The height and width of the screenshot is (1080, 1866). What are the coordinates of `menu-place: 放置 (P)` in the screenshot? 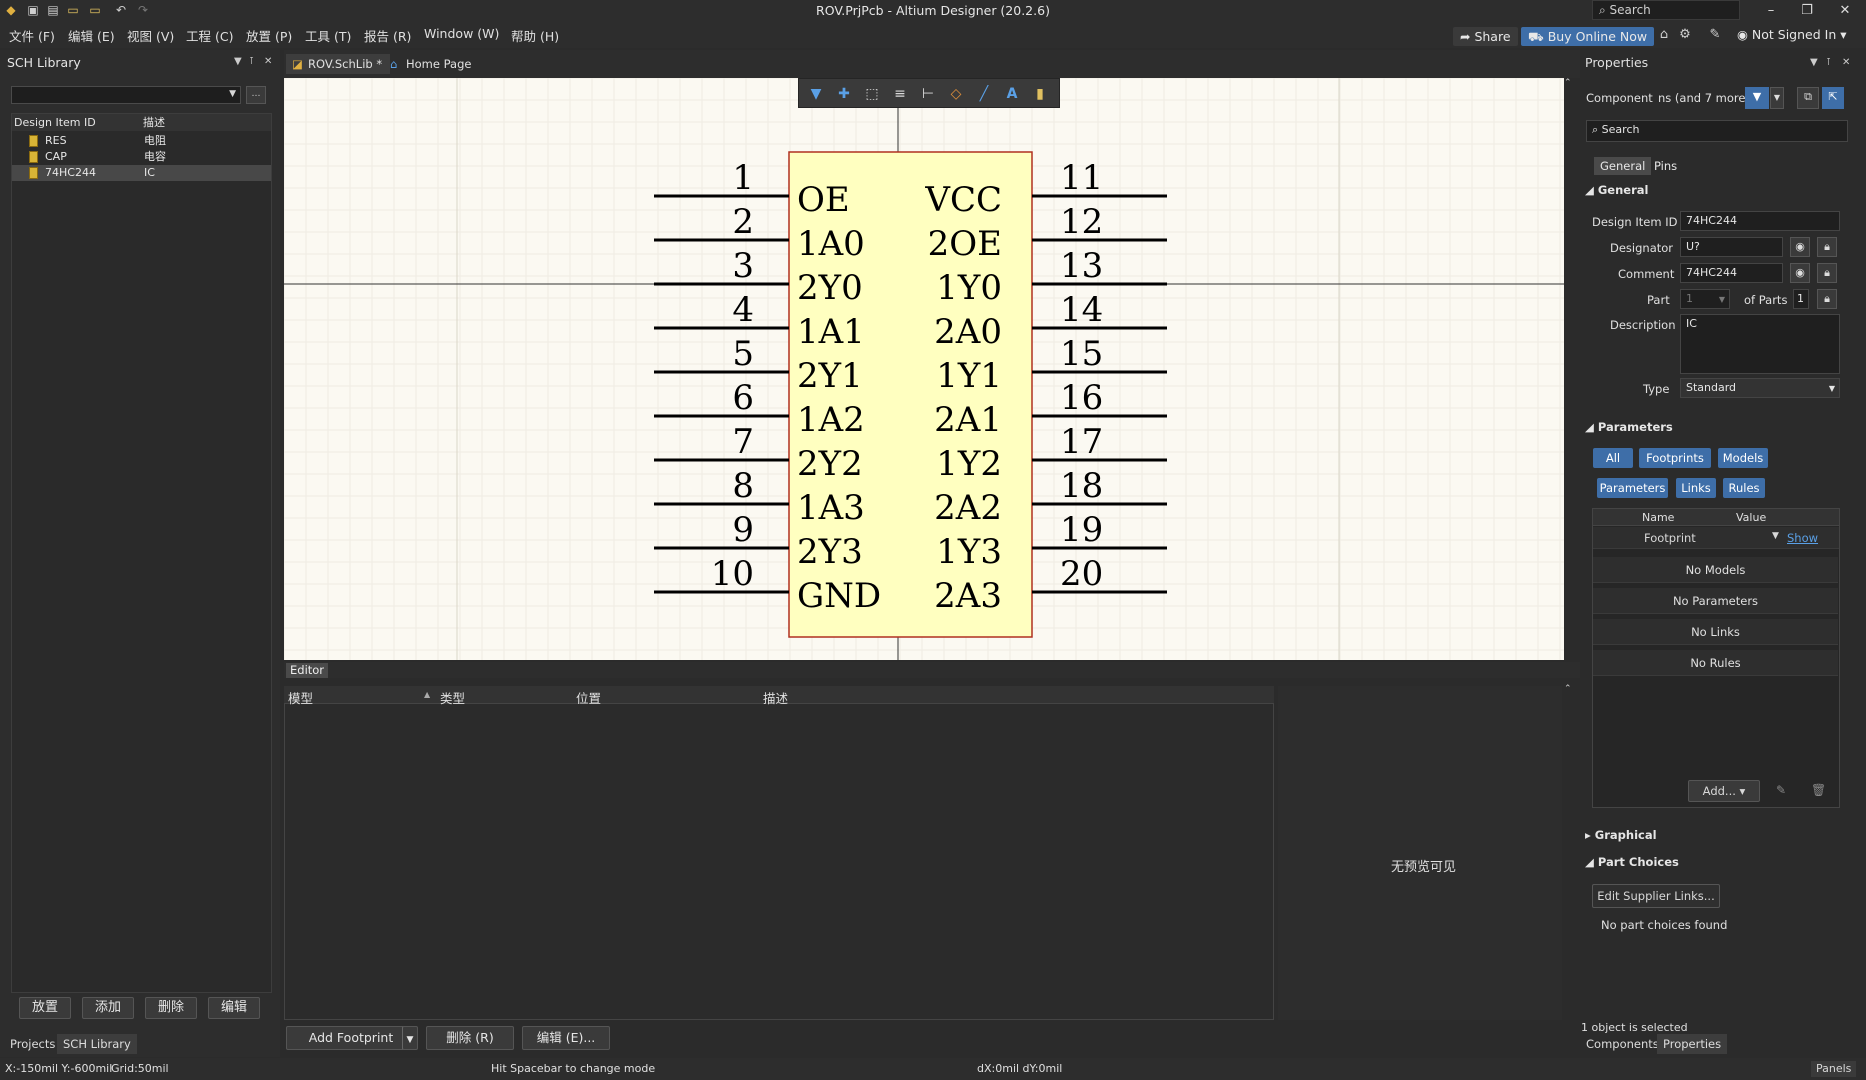 It's located at (269, 35).